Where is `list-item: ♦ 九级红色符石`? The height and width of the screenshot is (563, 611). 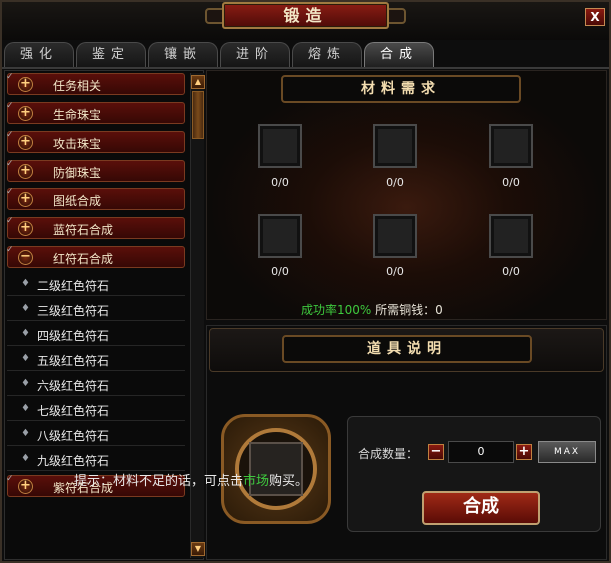 list-item: ♦ 九级红色符石 is located at coordinates (96, 459).